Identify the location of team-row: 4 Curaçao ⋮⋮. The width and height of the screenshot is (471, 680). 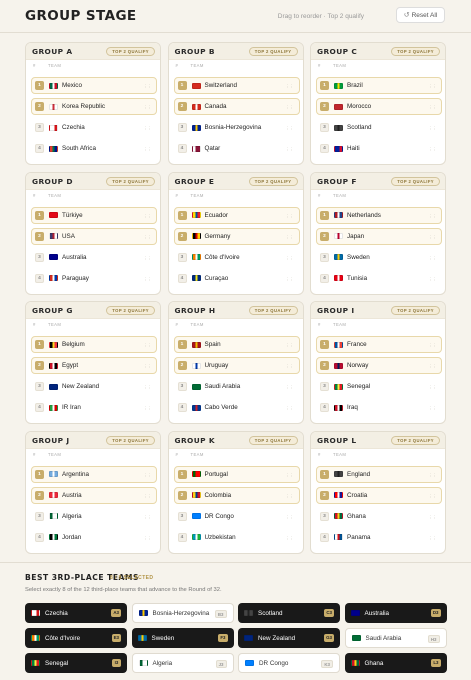
(237, 278).